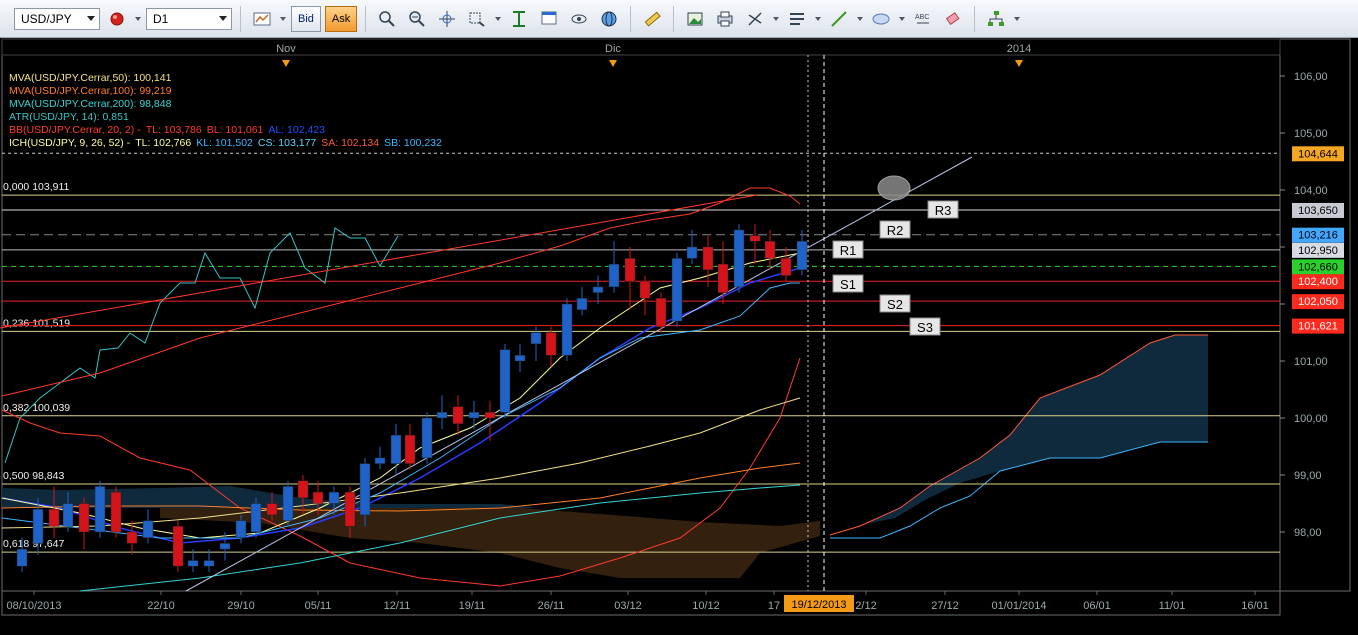  Describe the element at coordinates (189, 18) in the screenshot. I see `timeframe-select: D1` at that location.